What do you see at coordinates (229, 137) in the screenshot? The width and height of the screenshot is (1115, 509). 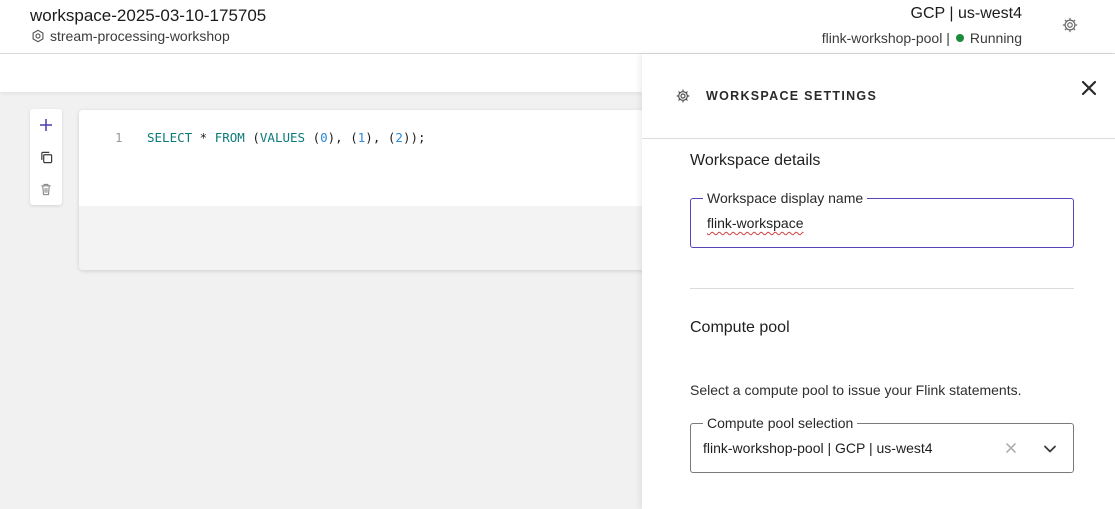 I see `sql-keyword: FROM` at bounding box center [229, 137].